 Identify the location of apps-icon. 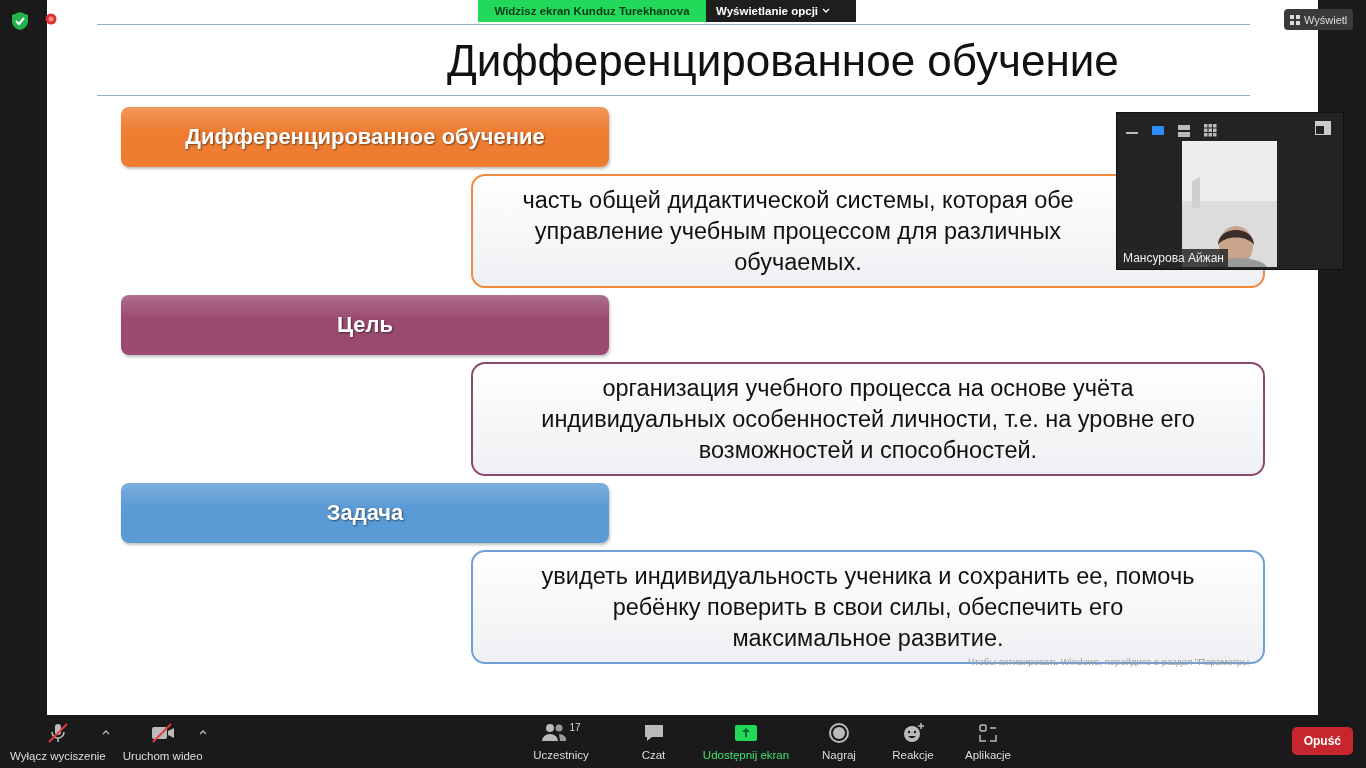
(988, 733).